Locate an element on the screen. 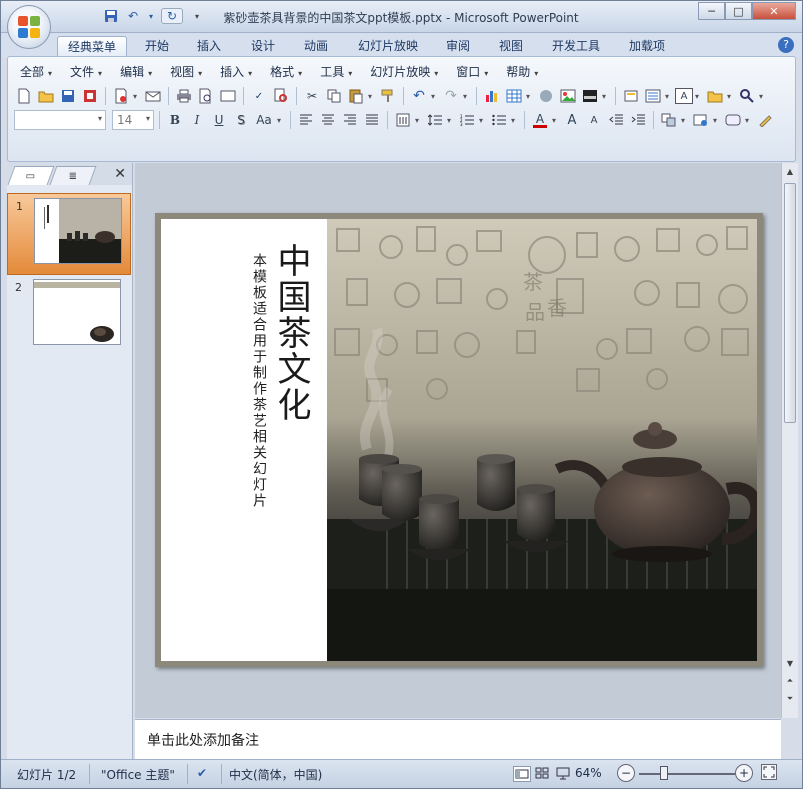 Image resolution: width=803 pixels, height=789 pixels. spelling-icon: ✓ is located at coordinates (259, 96).